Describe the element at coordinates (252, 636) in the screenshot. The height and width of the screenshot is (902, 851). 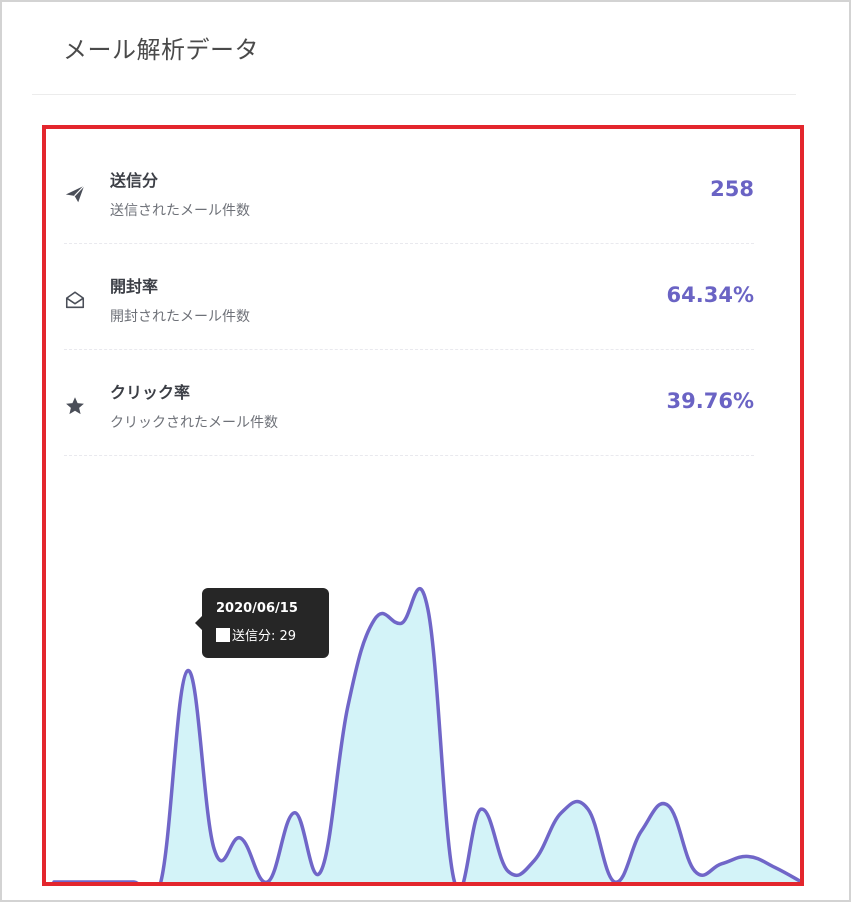
I see `tooltip-series-name: 送信分` at that location.